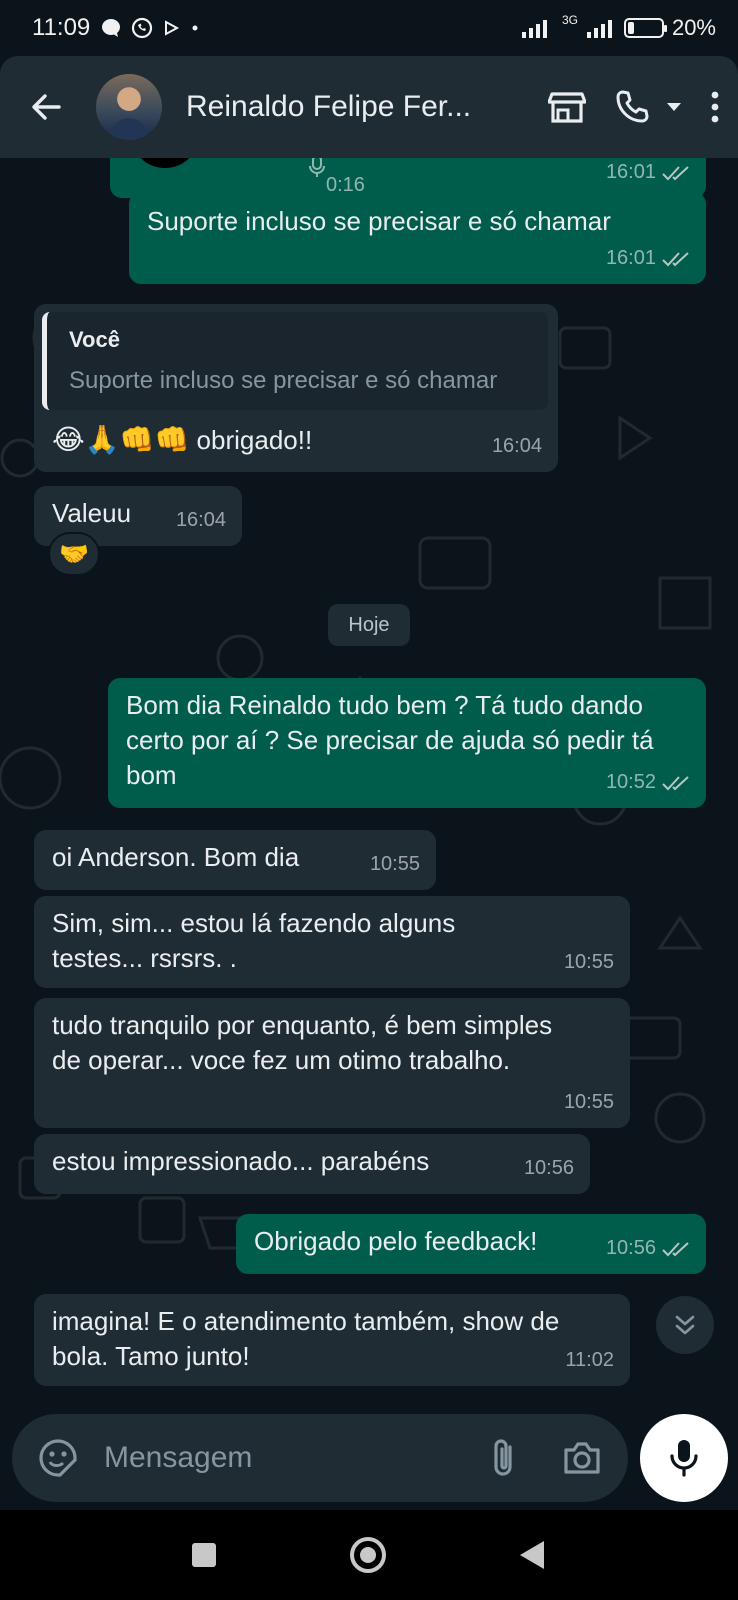 Image resolution: width=738 pixels, height=1600 pixels. I want to click on quote-author: Você, so click(94, 339).